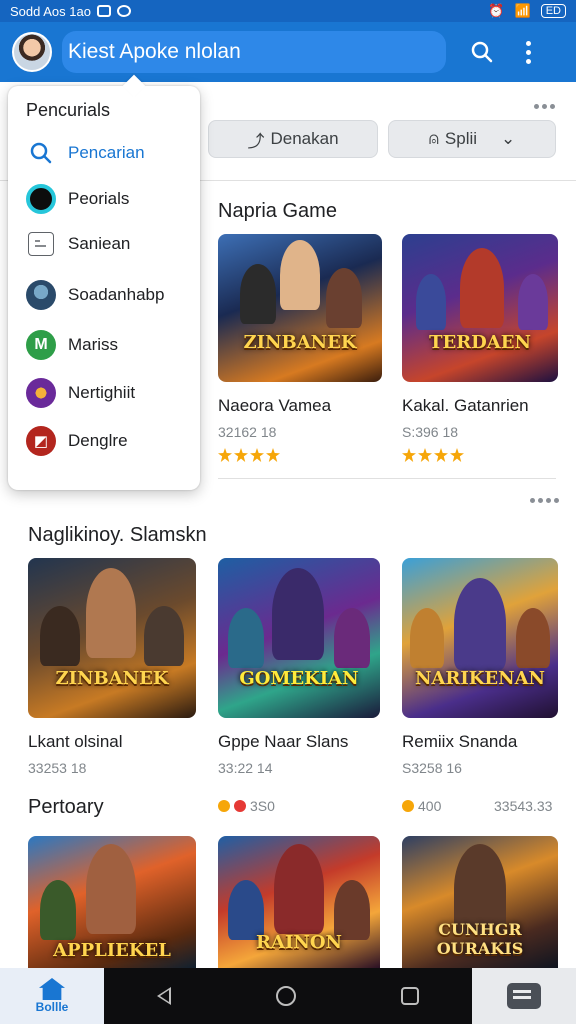 This screenshot has width=576, height=1024. I want to click on menu-item-mariss: M Mariss, so click(111, 345).